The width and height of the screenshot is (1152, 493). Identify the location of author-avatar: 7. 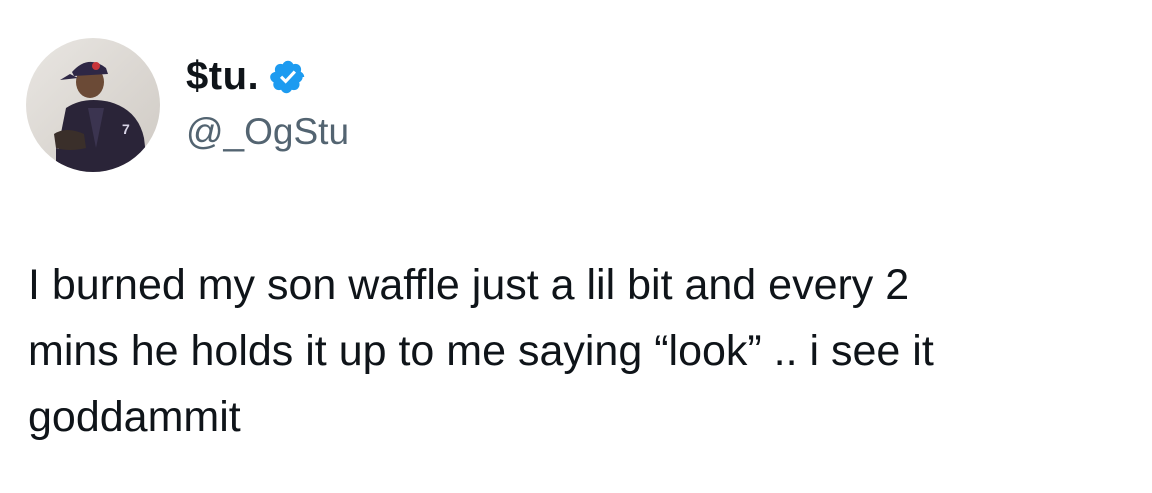
(93, 105).